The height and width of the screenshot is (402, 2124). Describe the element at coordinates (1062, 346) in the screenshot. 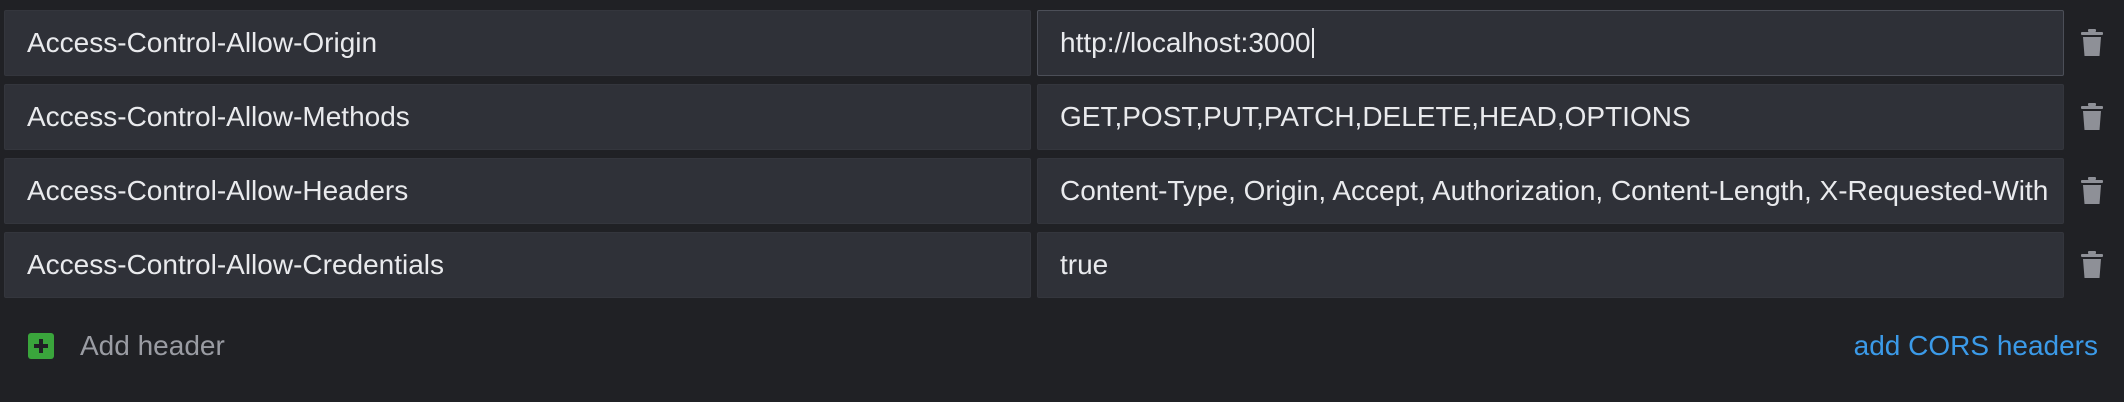

I see `headers-footer: Add header add CORS headers` at that location.